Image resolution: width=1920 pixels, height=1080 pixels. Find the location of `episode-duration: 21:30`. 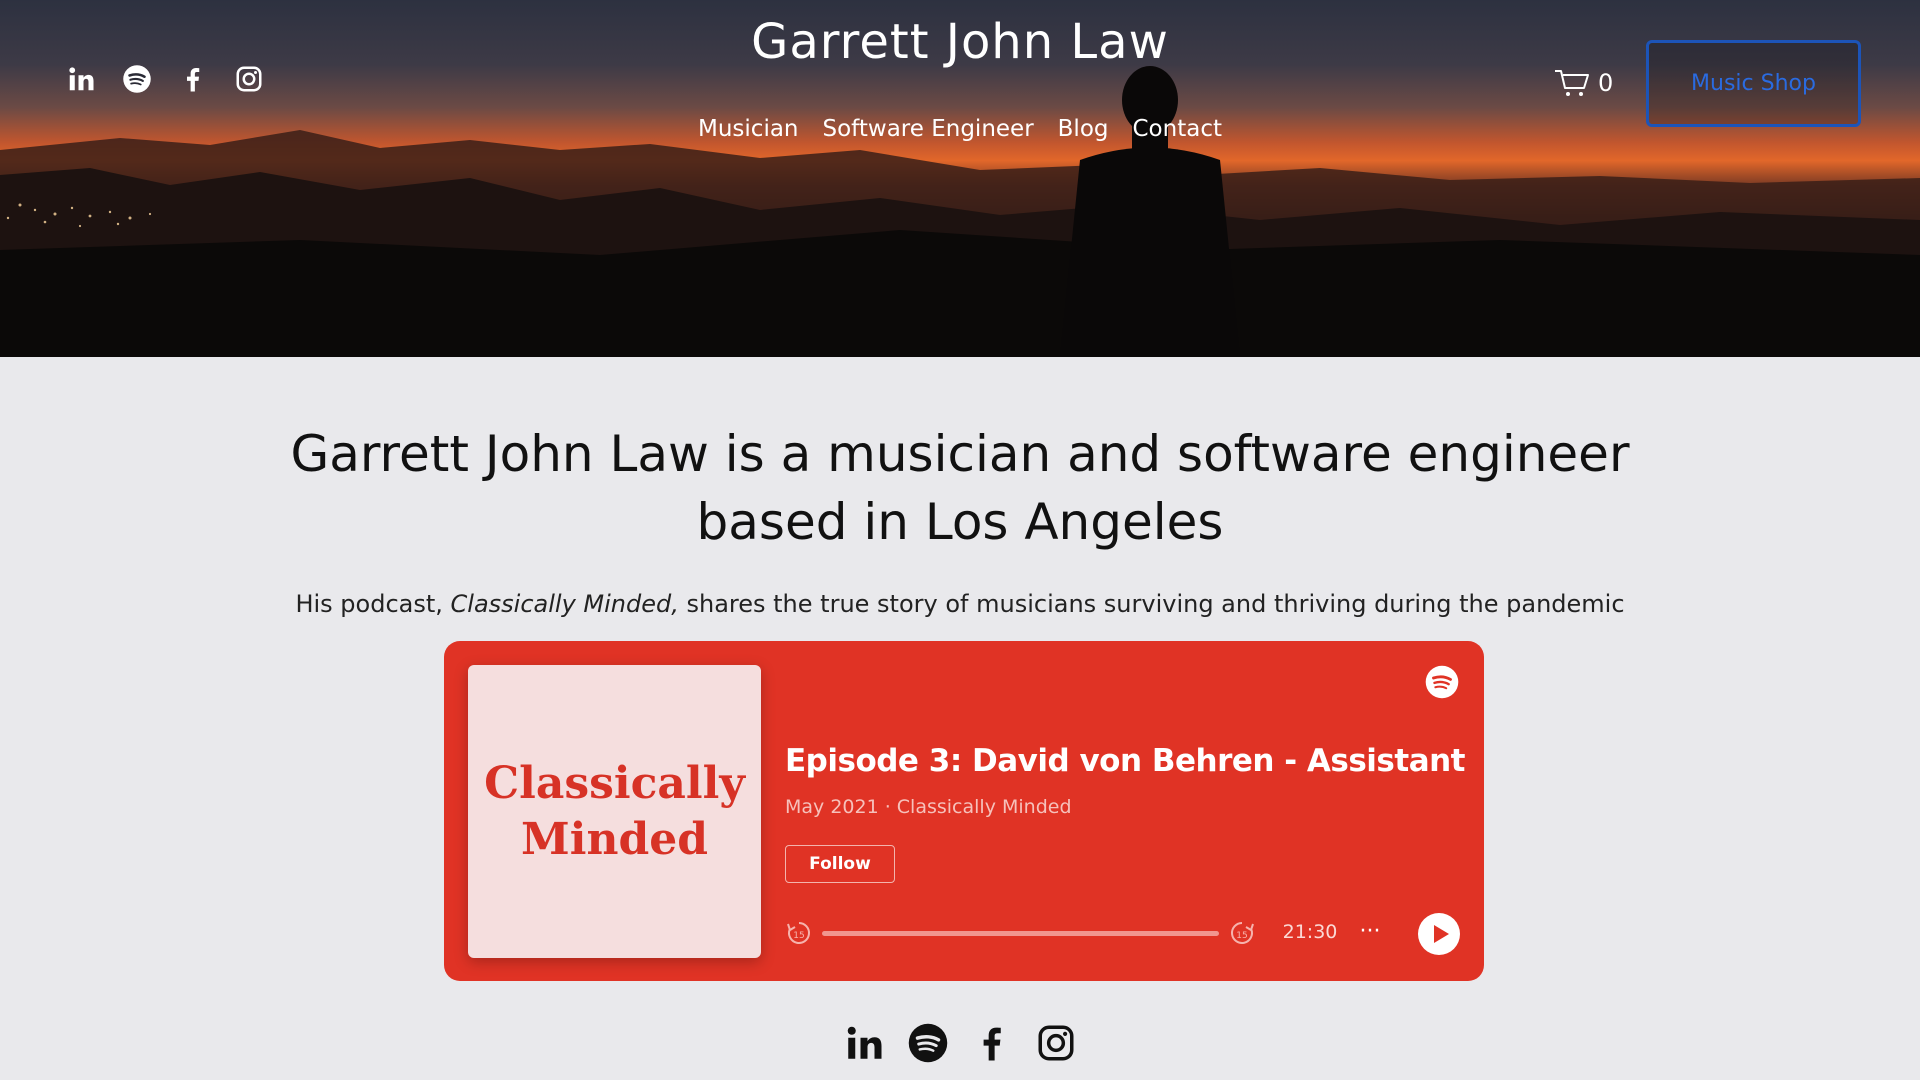

episode-duration: 21:30 is located at coordinates (1310, 932).